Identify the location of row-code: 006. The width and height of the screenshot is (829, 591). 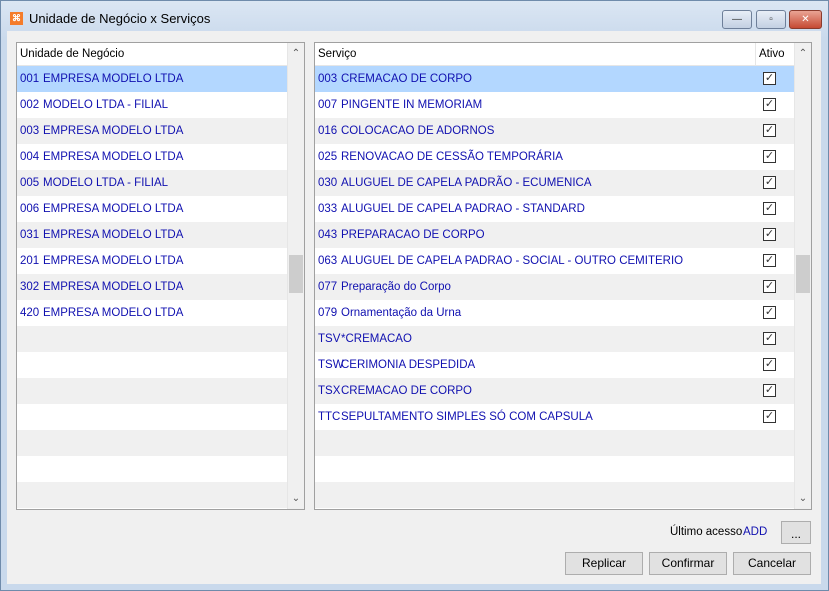
(30, 209).